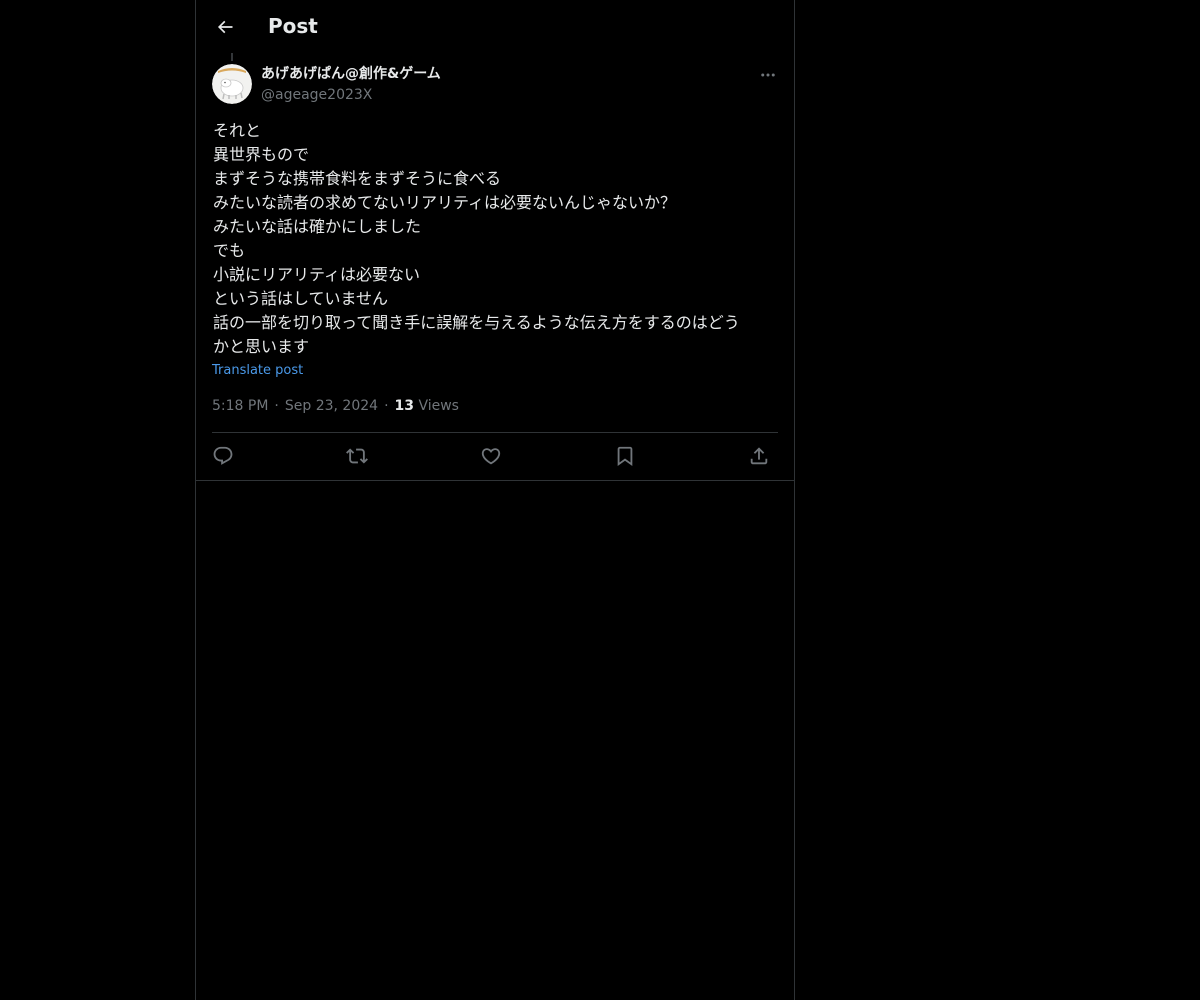  I want to click on more-dots-icon, so click(768, 75).